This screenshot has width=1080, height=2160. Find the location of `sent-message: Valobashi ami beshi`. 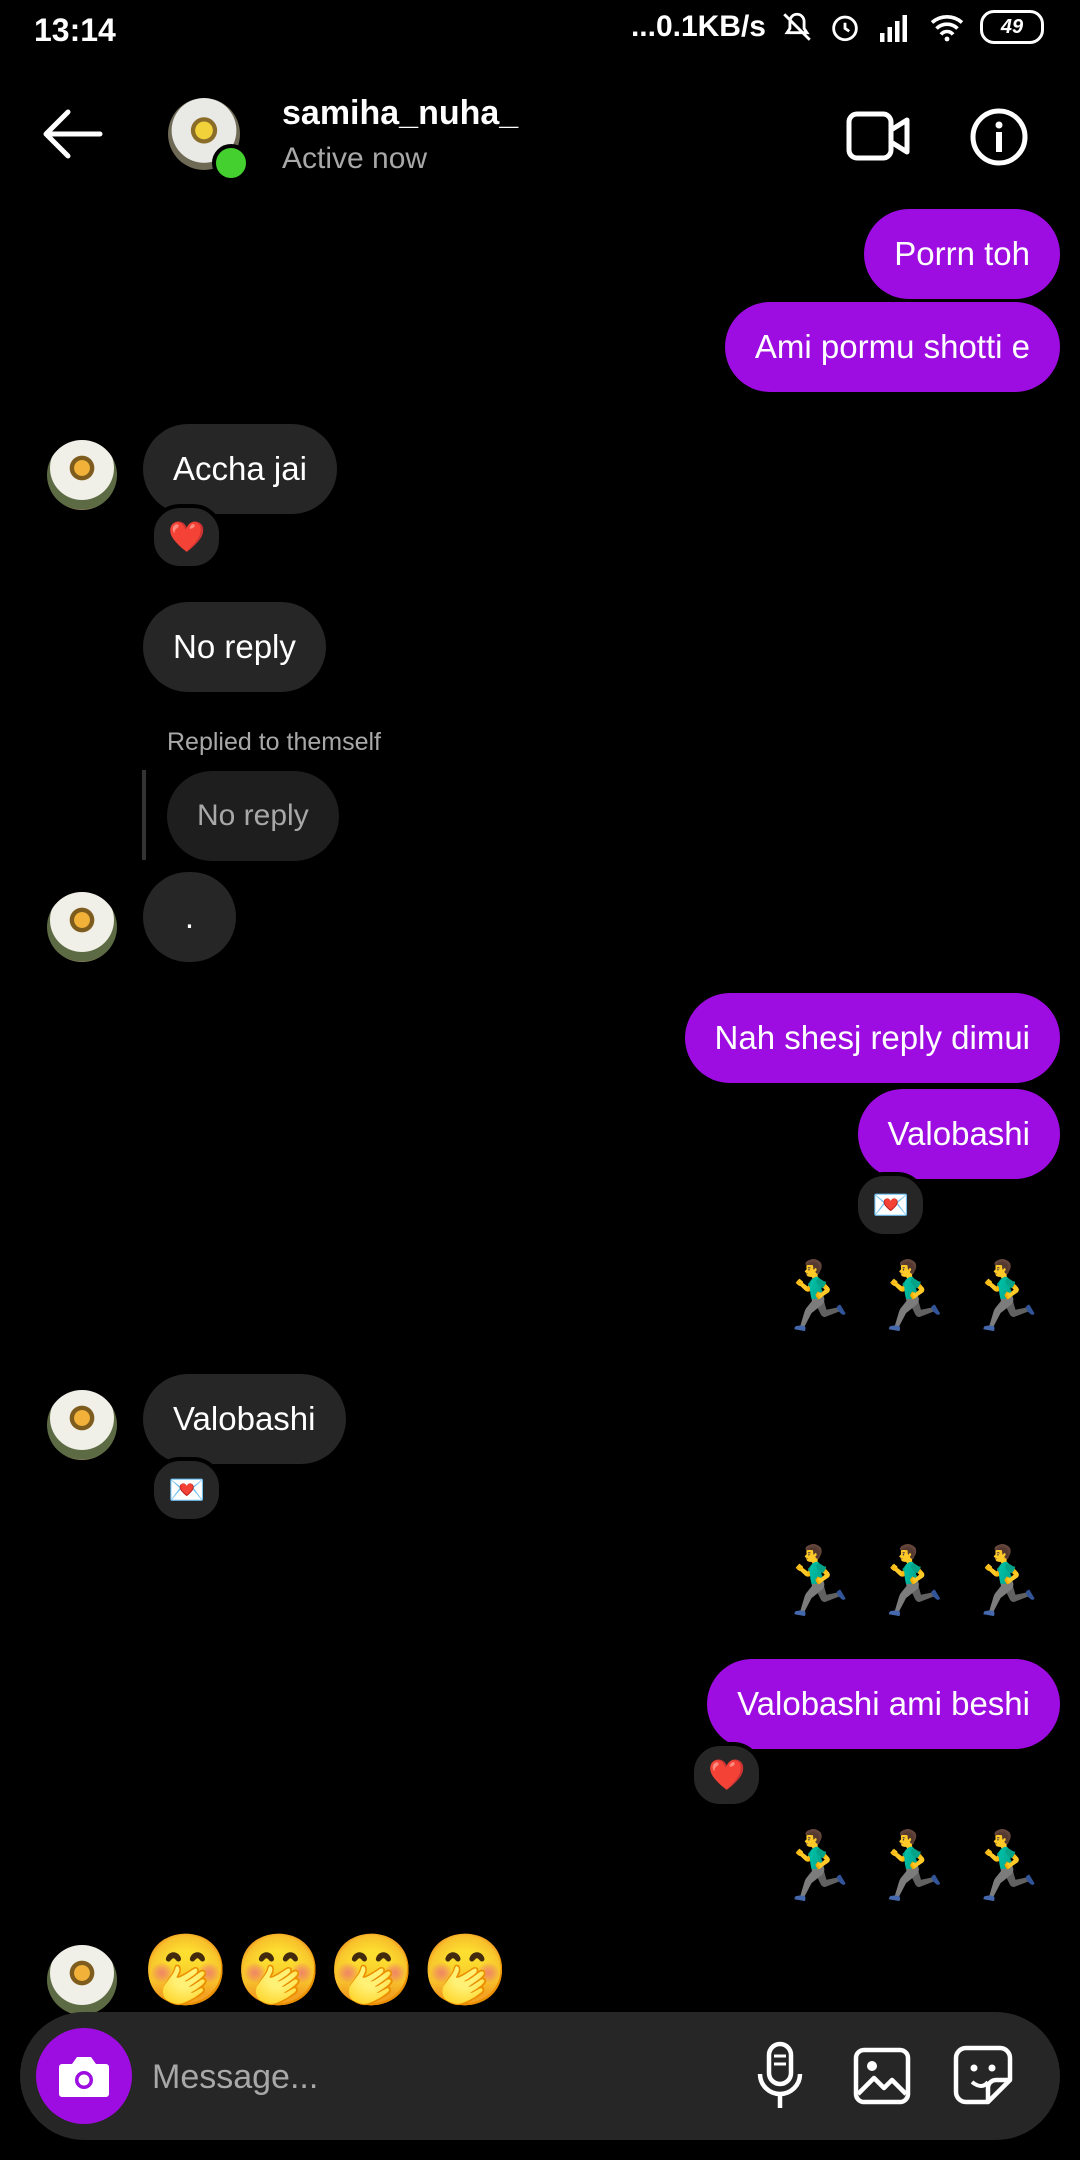

sent-message: Valobashi ami beshi is located at coordinates (883, 1704).